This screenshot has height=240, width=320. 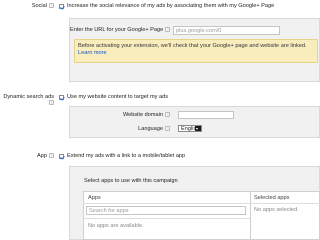 I want to click on selected-apps-column-header: Selected apps, so click(x=272, y=198).